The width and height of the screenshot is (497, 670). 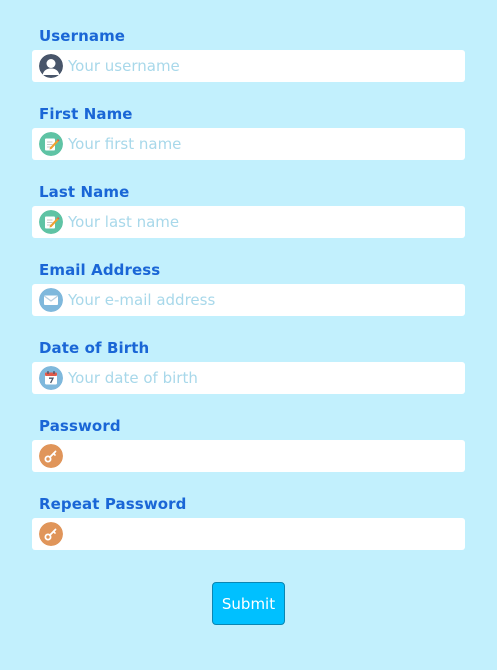 I want to click on dob-field-group: Date of Birth, so click(x=248, y=377).